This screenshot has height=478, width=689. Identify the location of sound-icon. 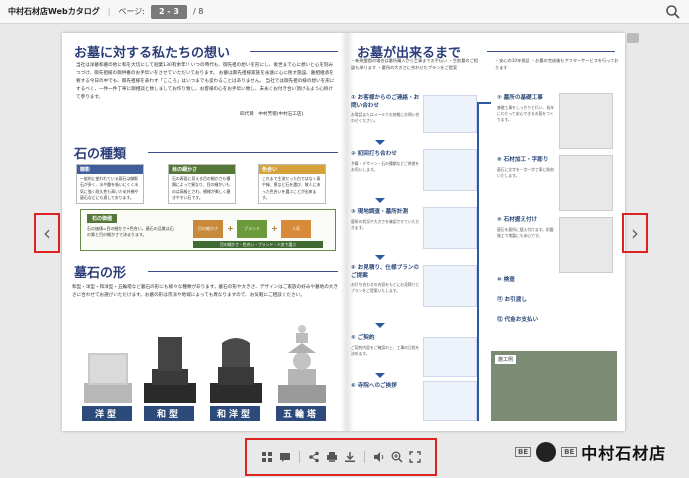
(379, 457).